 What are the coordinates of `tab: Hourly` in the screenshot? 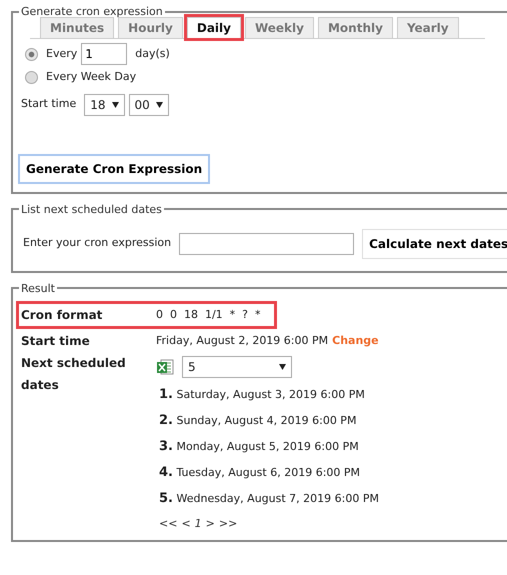 It's located at (150, 27).